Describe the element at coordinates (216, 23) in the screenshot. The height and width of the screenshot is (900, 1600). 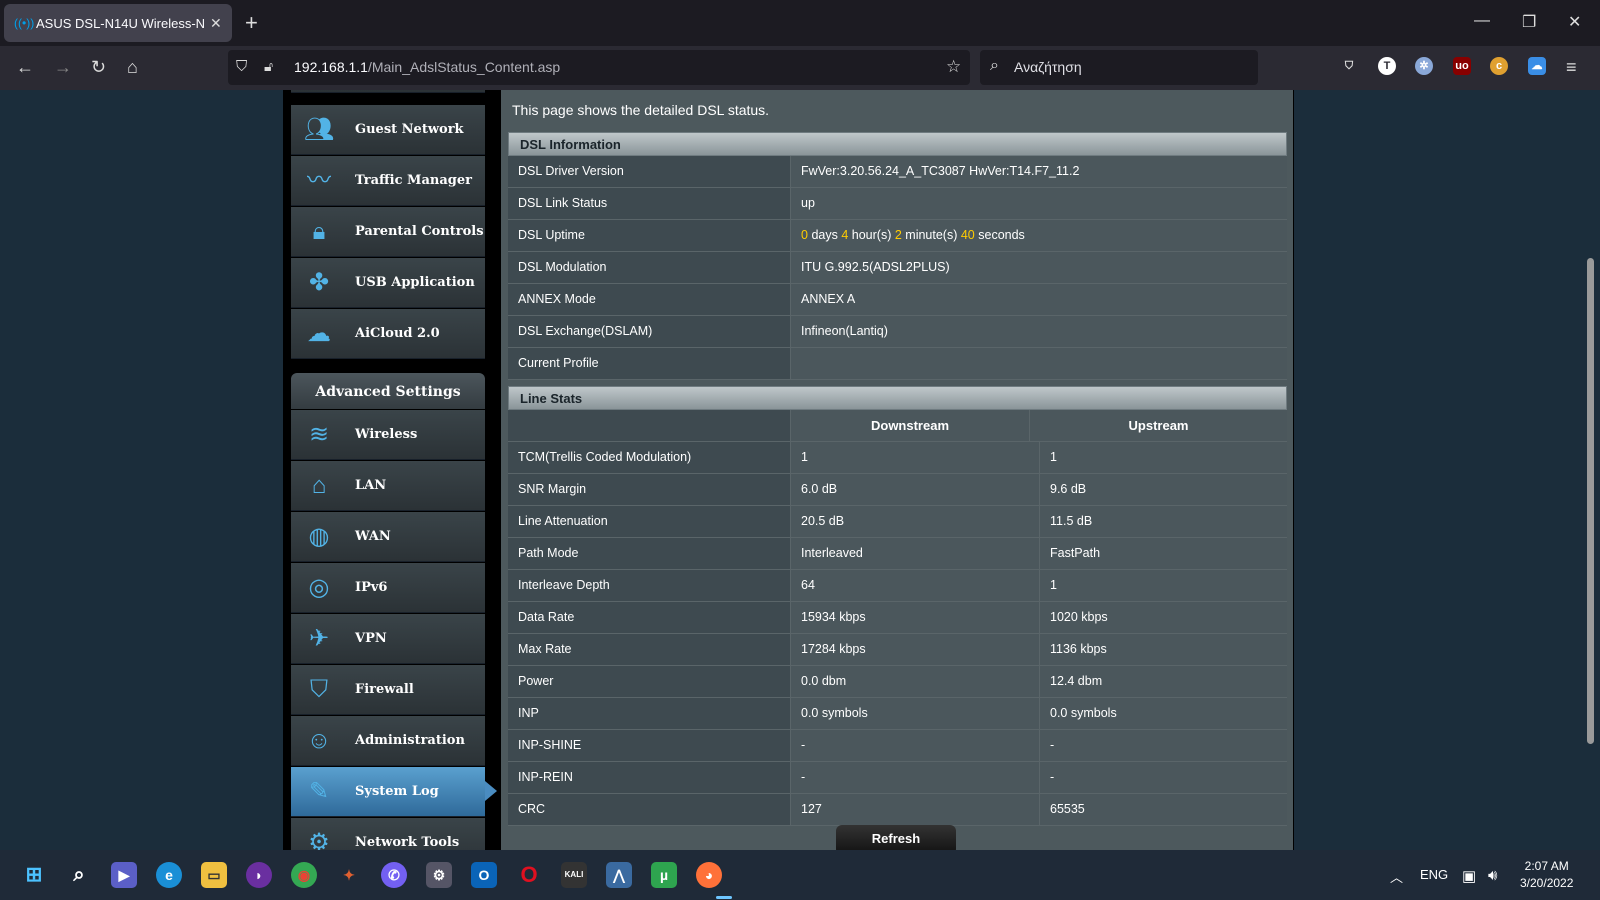
I see `close-tab-icon: ✕` at that location.